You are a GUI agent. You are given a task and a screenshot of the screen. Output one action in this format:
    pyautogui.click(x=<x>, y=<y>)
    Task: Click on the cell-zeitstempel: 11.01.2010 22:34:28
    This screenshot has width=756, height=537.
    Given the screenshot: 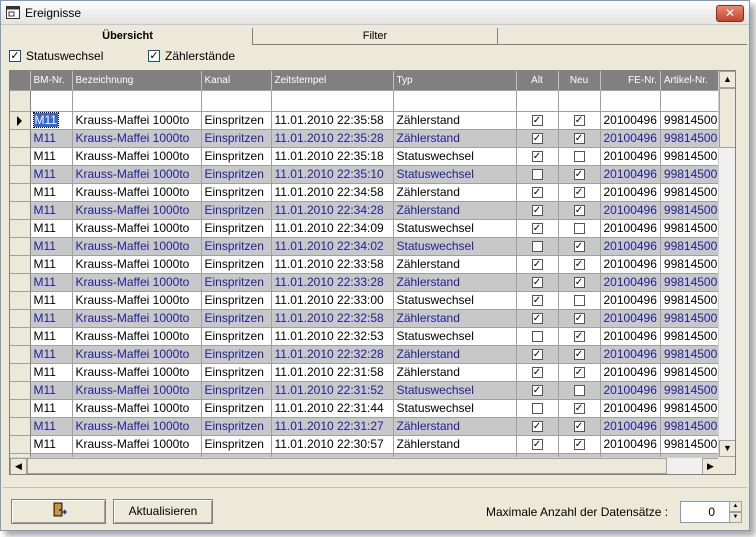 What is the action you would take?
    pyautogui.click(x=332, y=210)
    